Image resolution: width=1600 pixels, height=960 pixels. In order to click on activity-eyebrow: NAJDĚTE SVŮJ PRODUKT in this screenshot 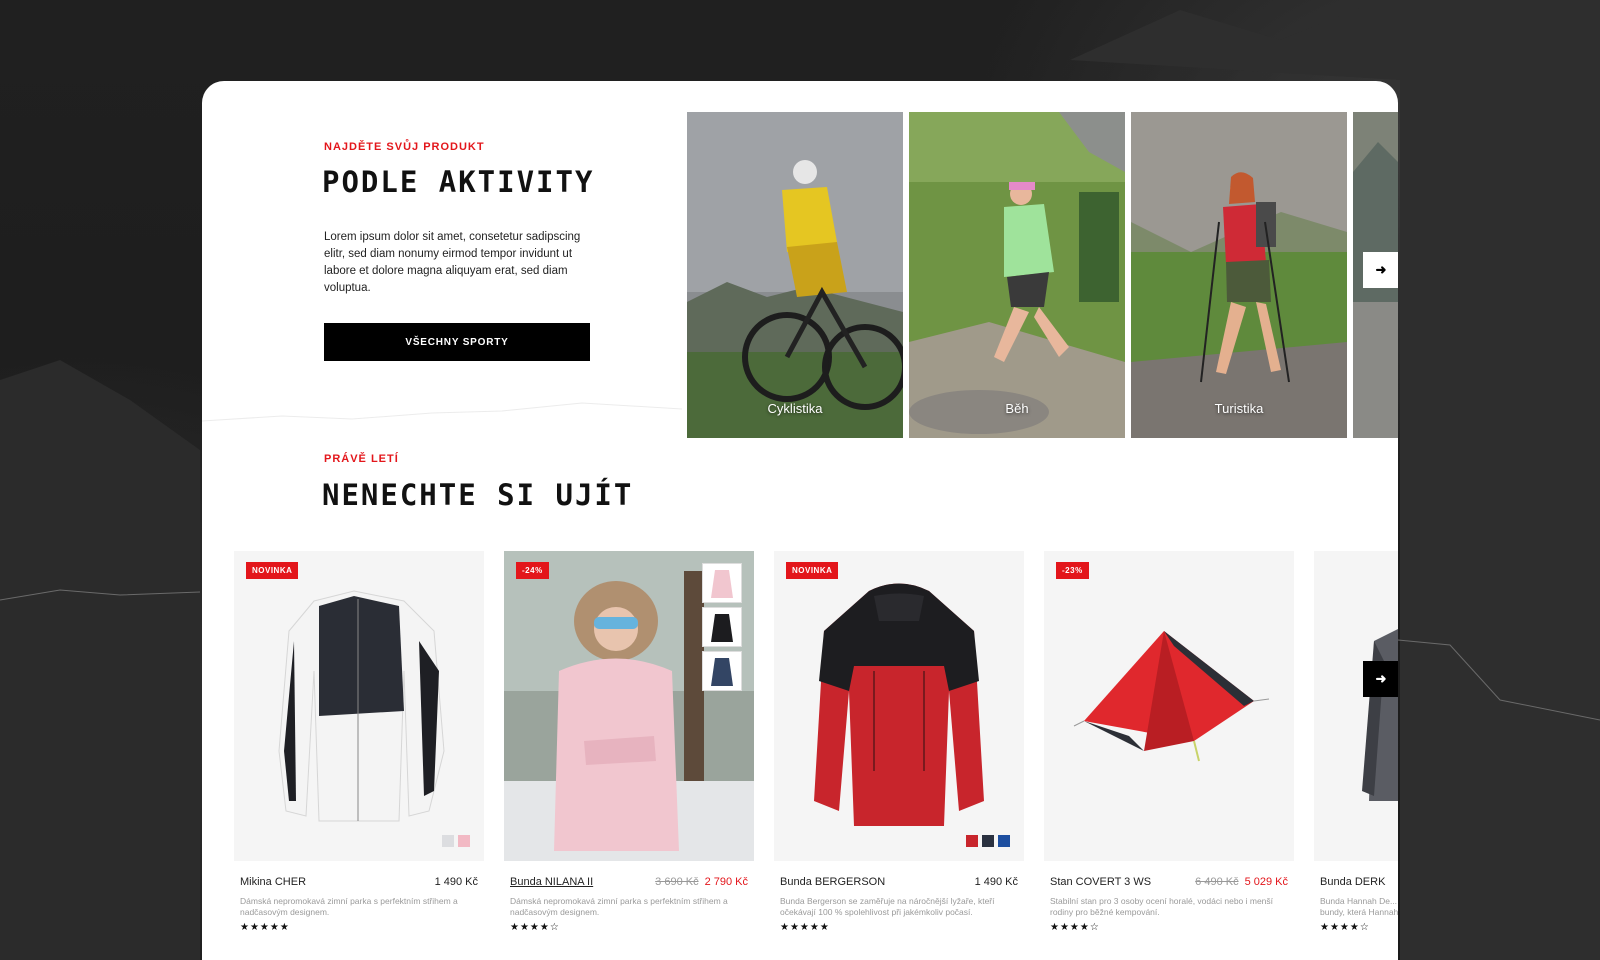, I will do `click(404, 147)`.